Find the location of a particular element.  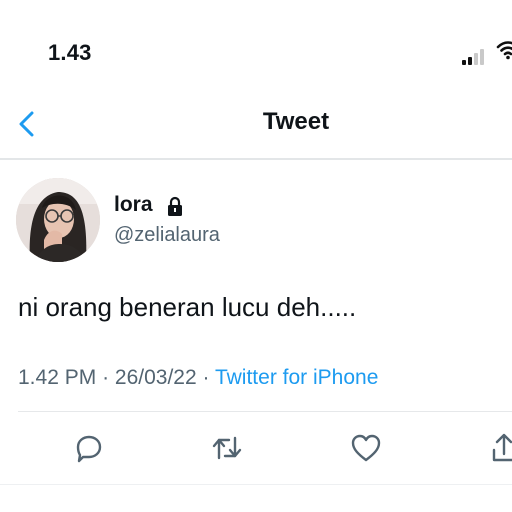

author-name: lora is located at coordinates (133, 205).